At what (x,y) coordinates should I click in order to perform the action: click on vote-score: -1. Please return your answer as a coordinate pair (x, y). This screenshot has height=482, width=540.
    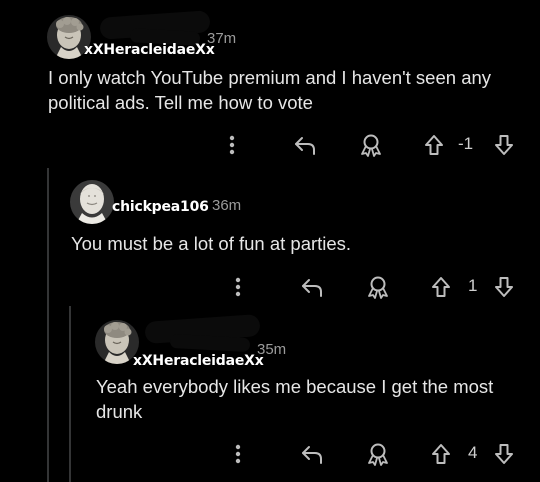
    Looking at the image, I should click on (466, 143).